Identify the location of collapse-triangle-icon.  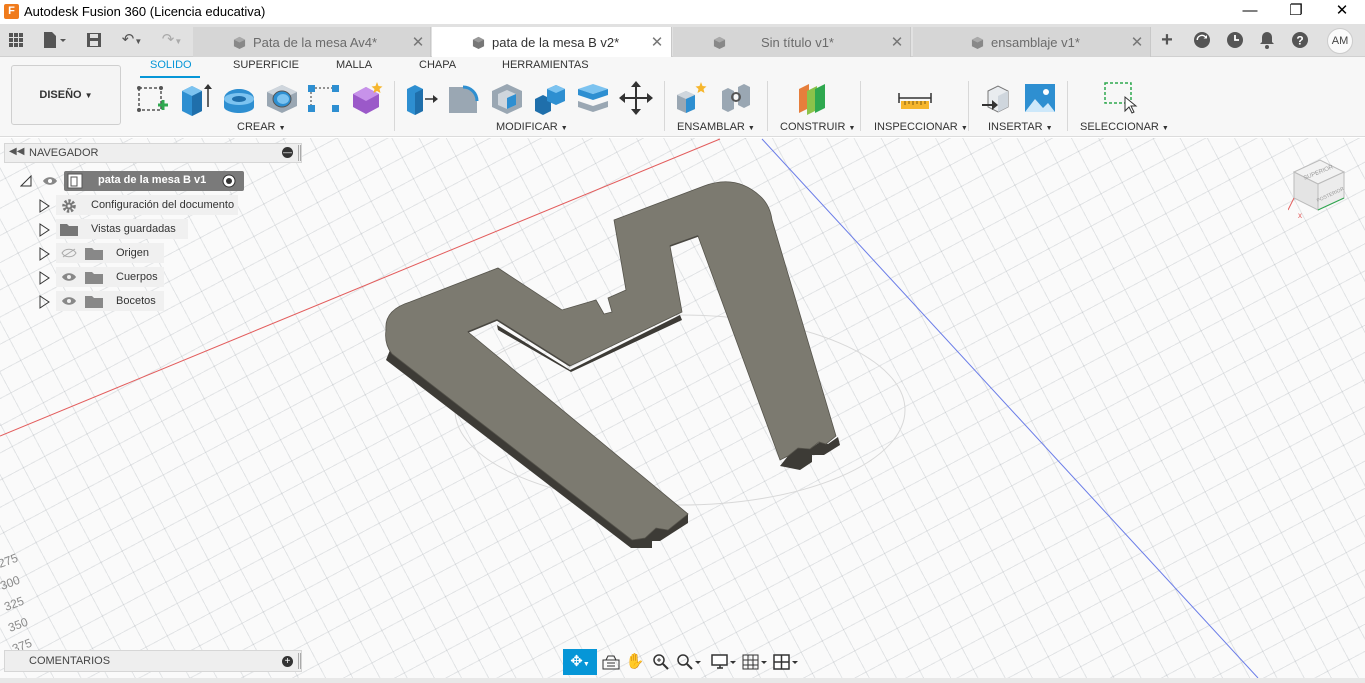
(26, 181).